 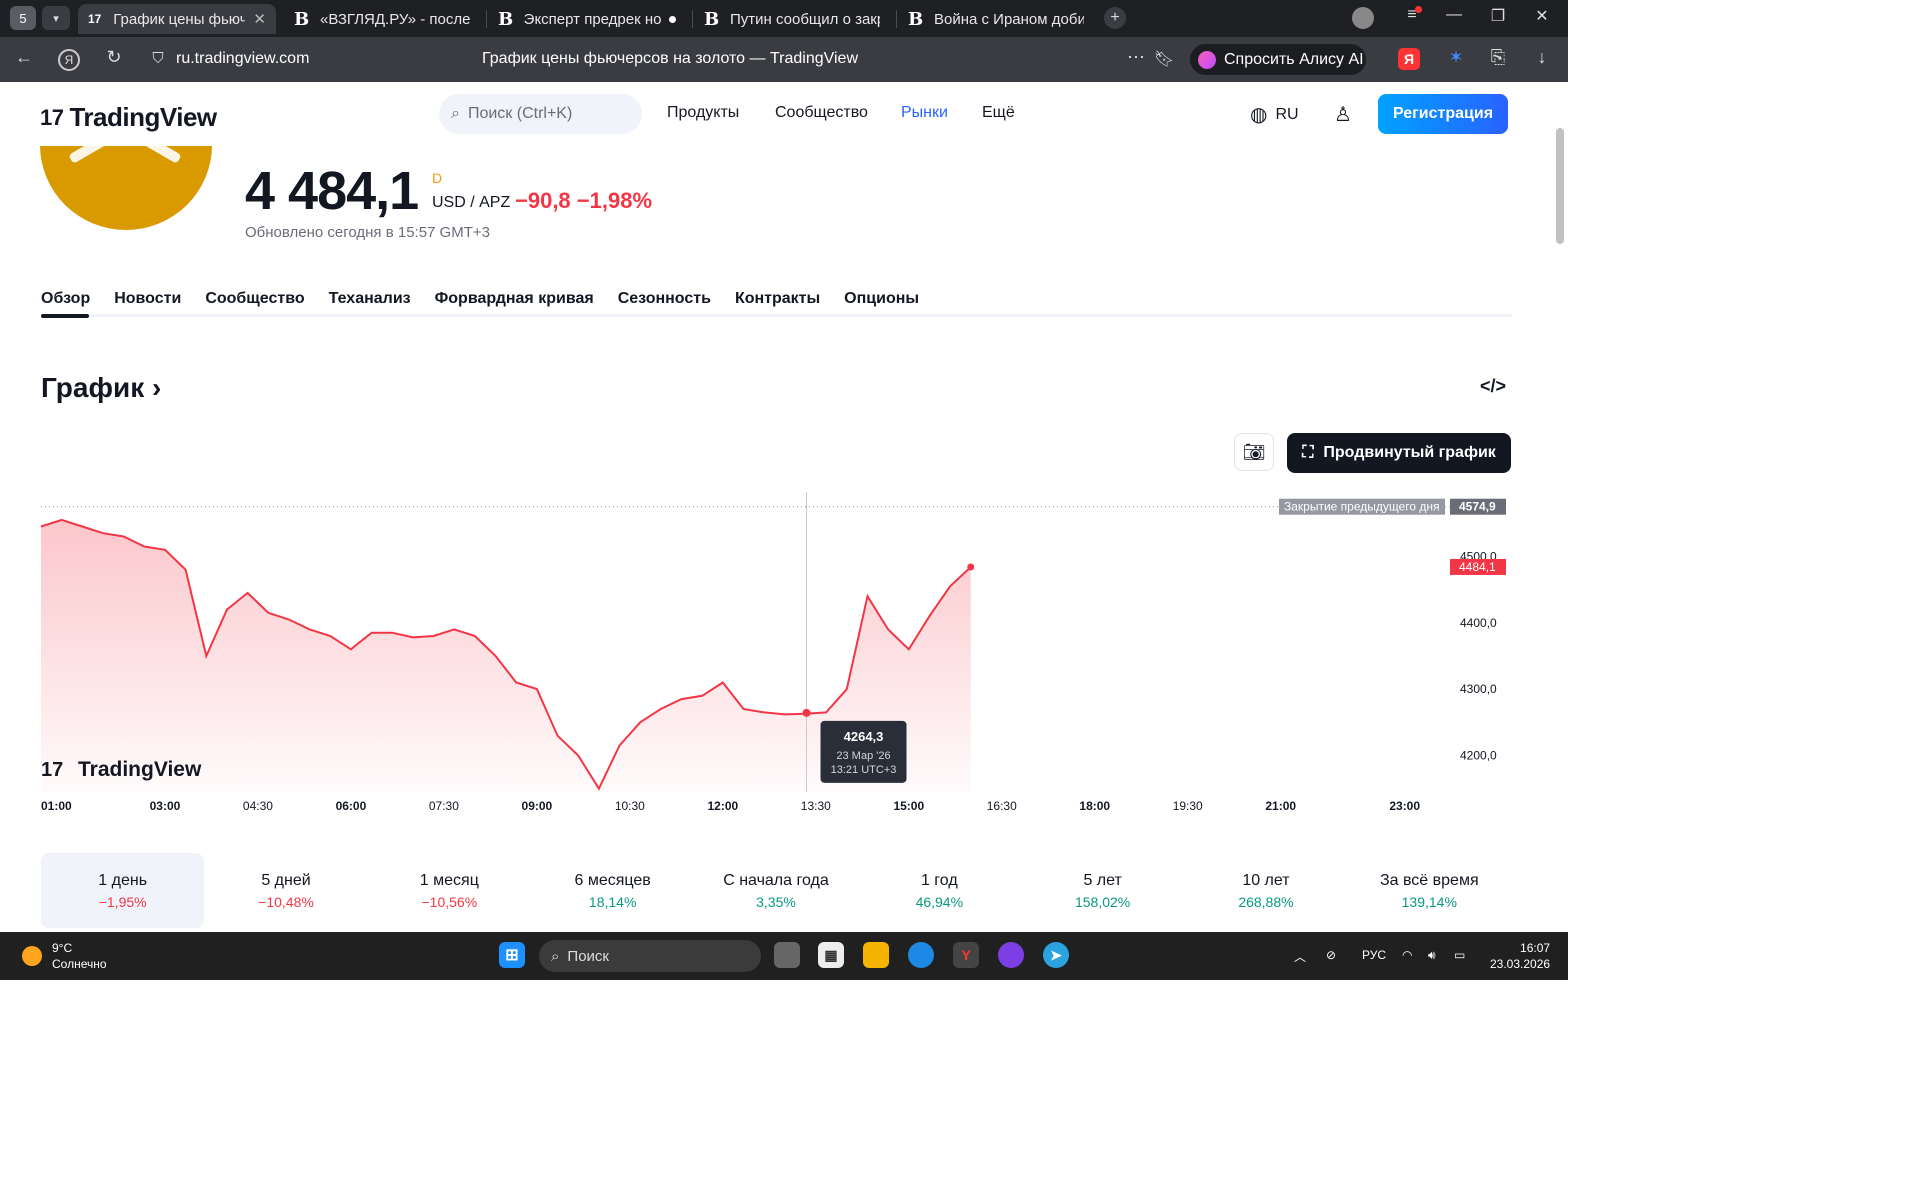 I want to click on tab-vzglyad: B «ВЗГЛЯД.РУ» - последние, so click(x=383, y=19).